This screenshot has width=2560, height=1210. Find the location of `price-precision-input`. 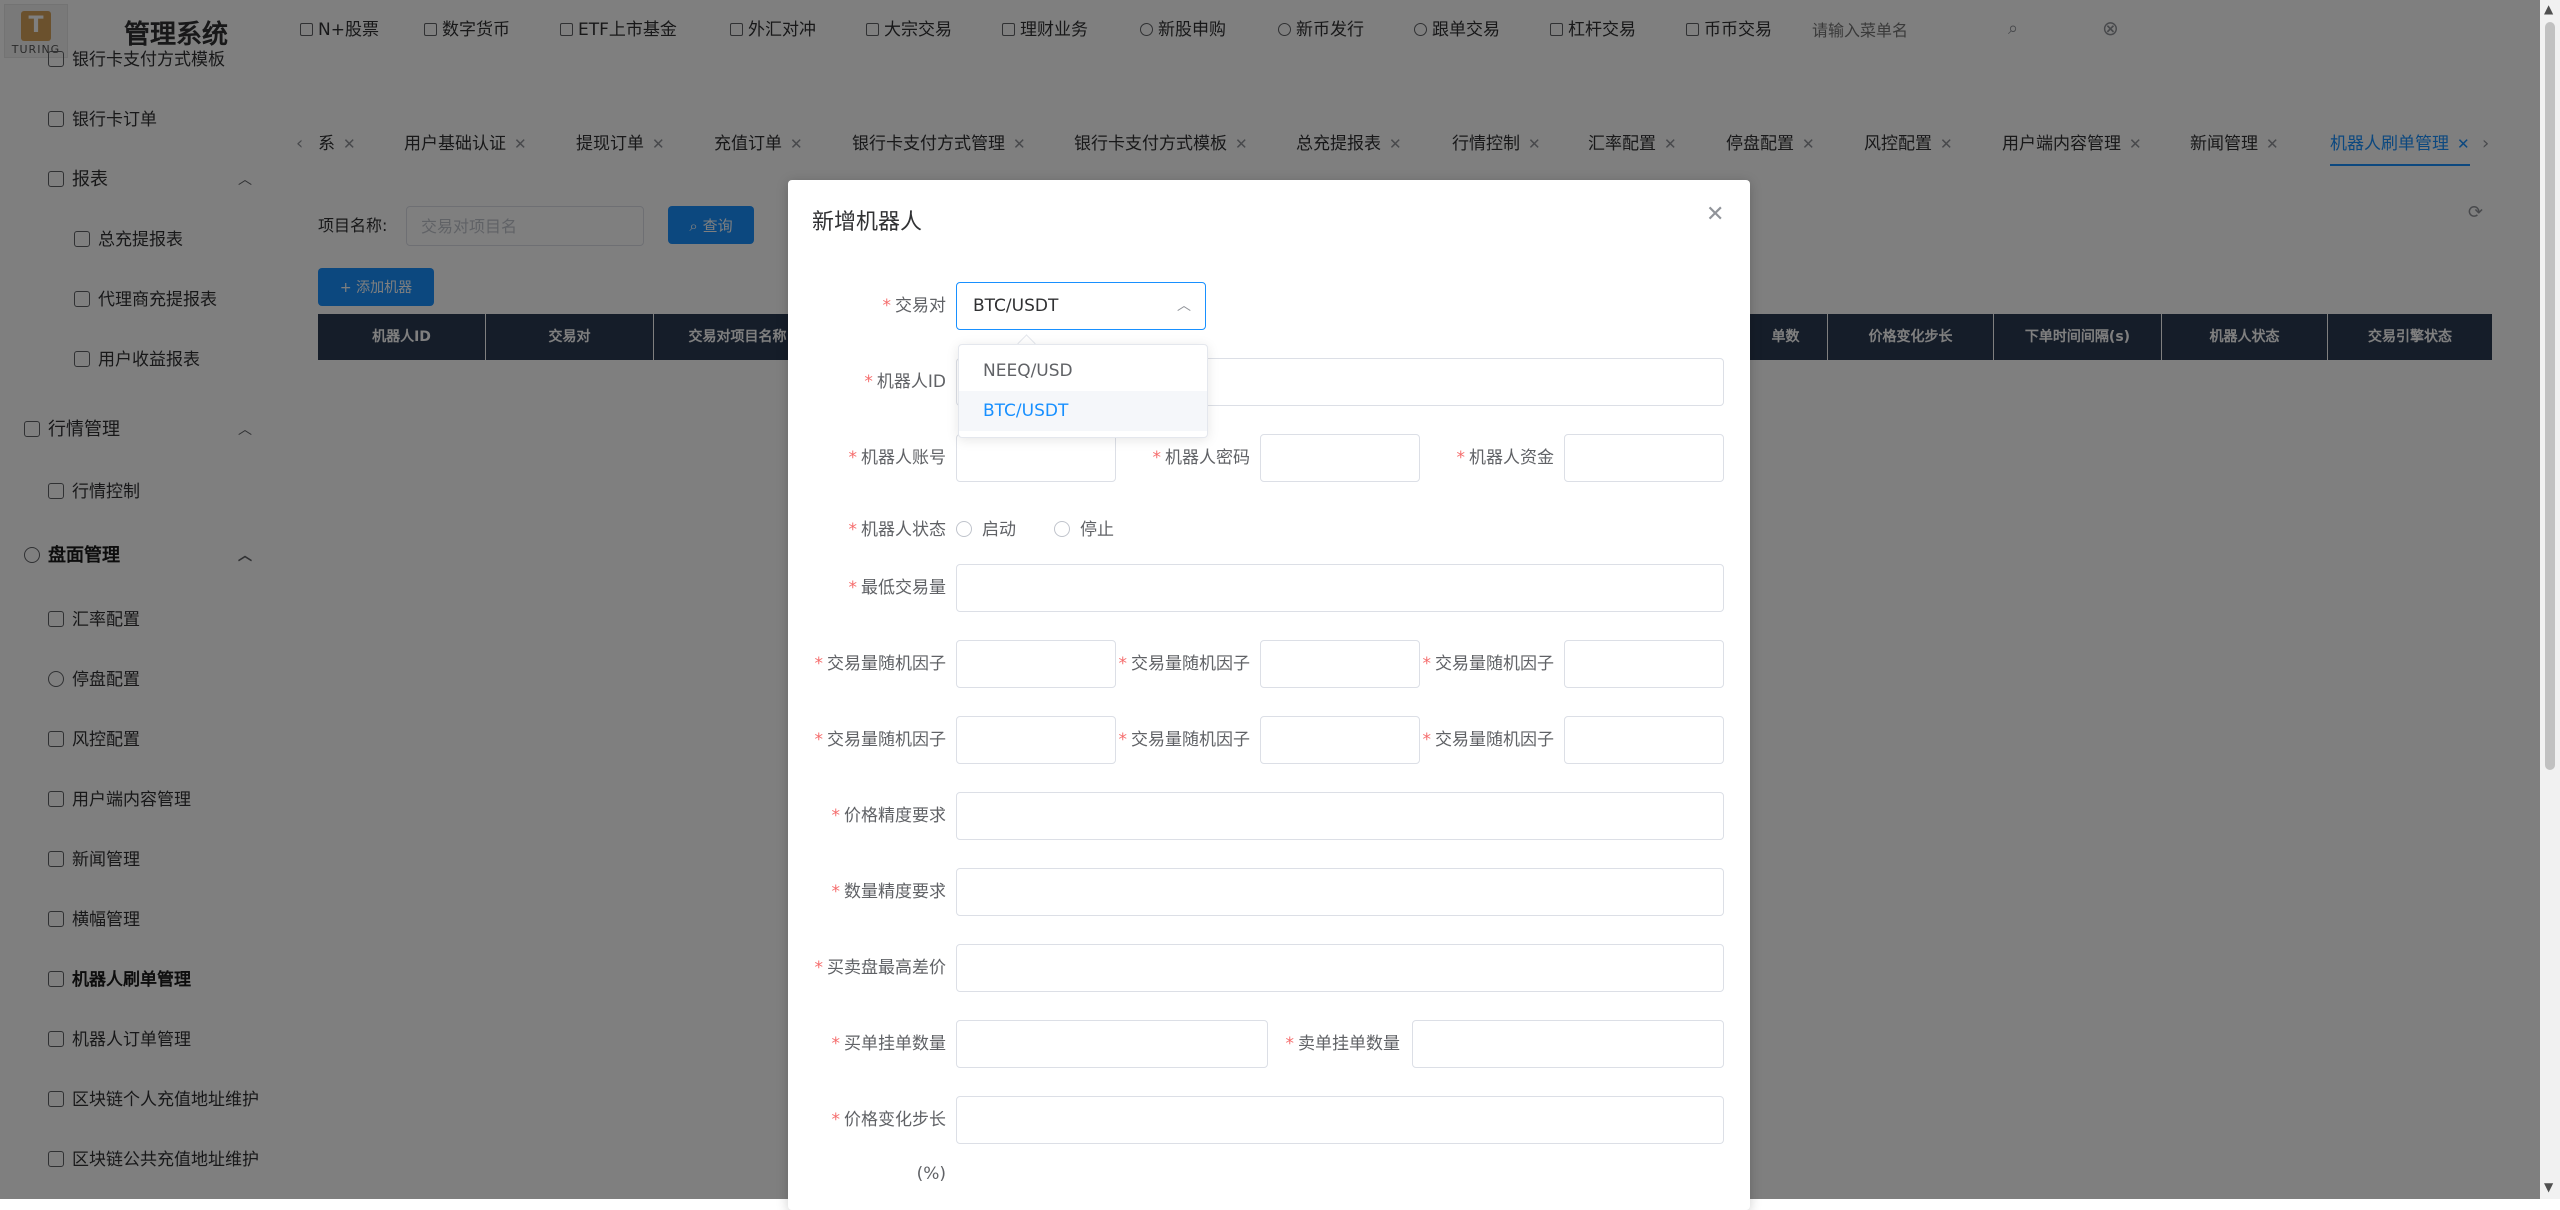

price-precision-input is located at coordinates (1340, 816).